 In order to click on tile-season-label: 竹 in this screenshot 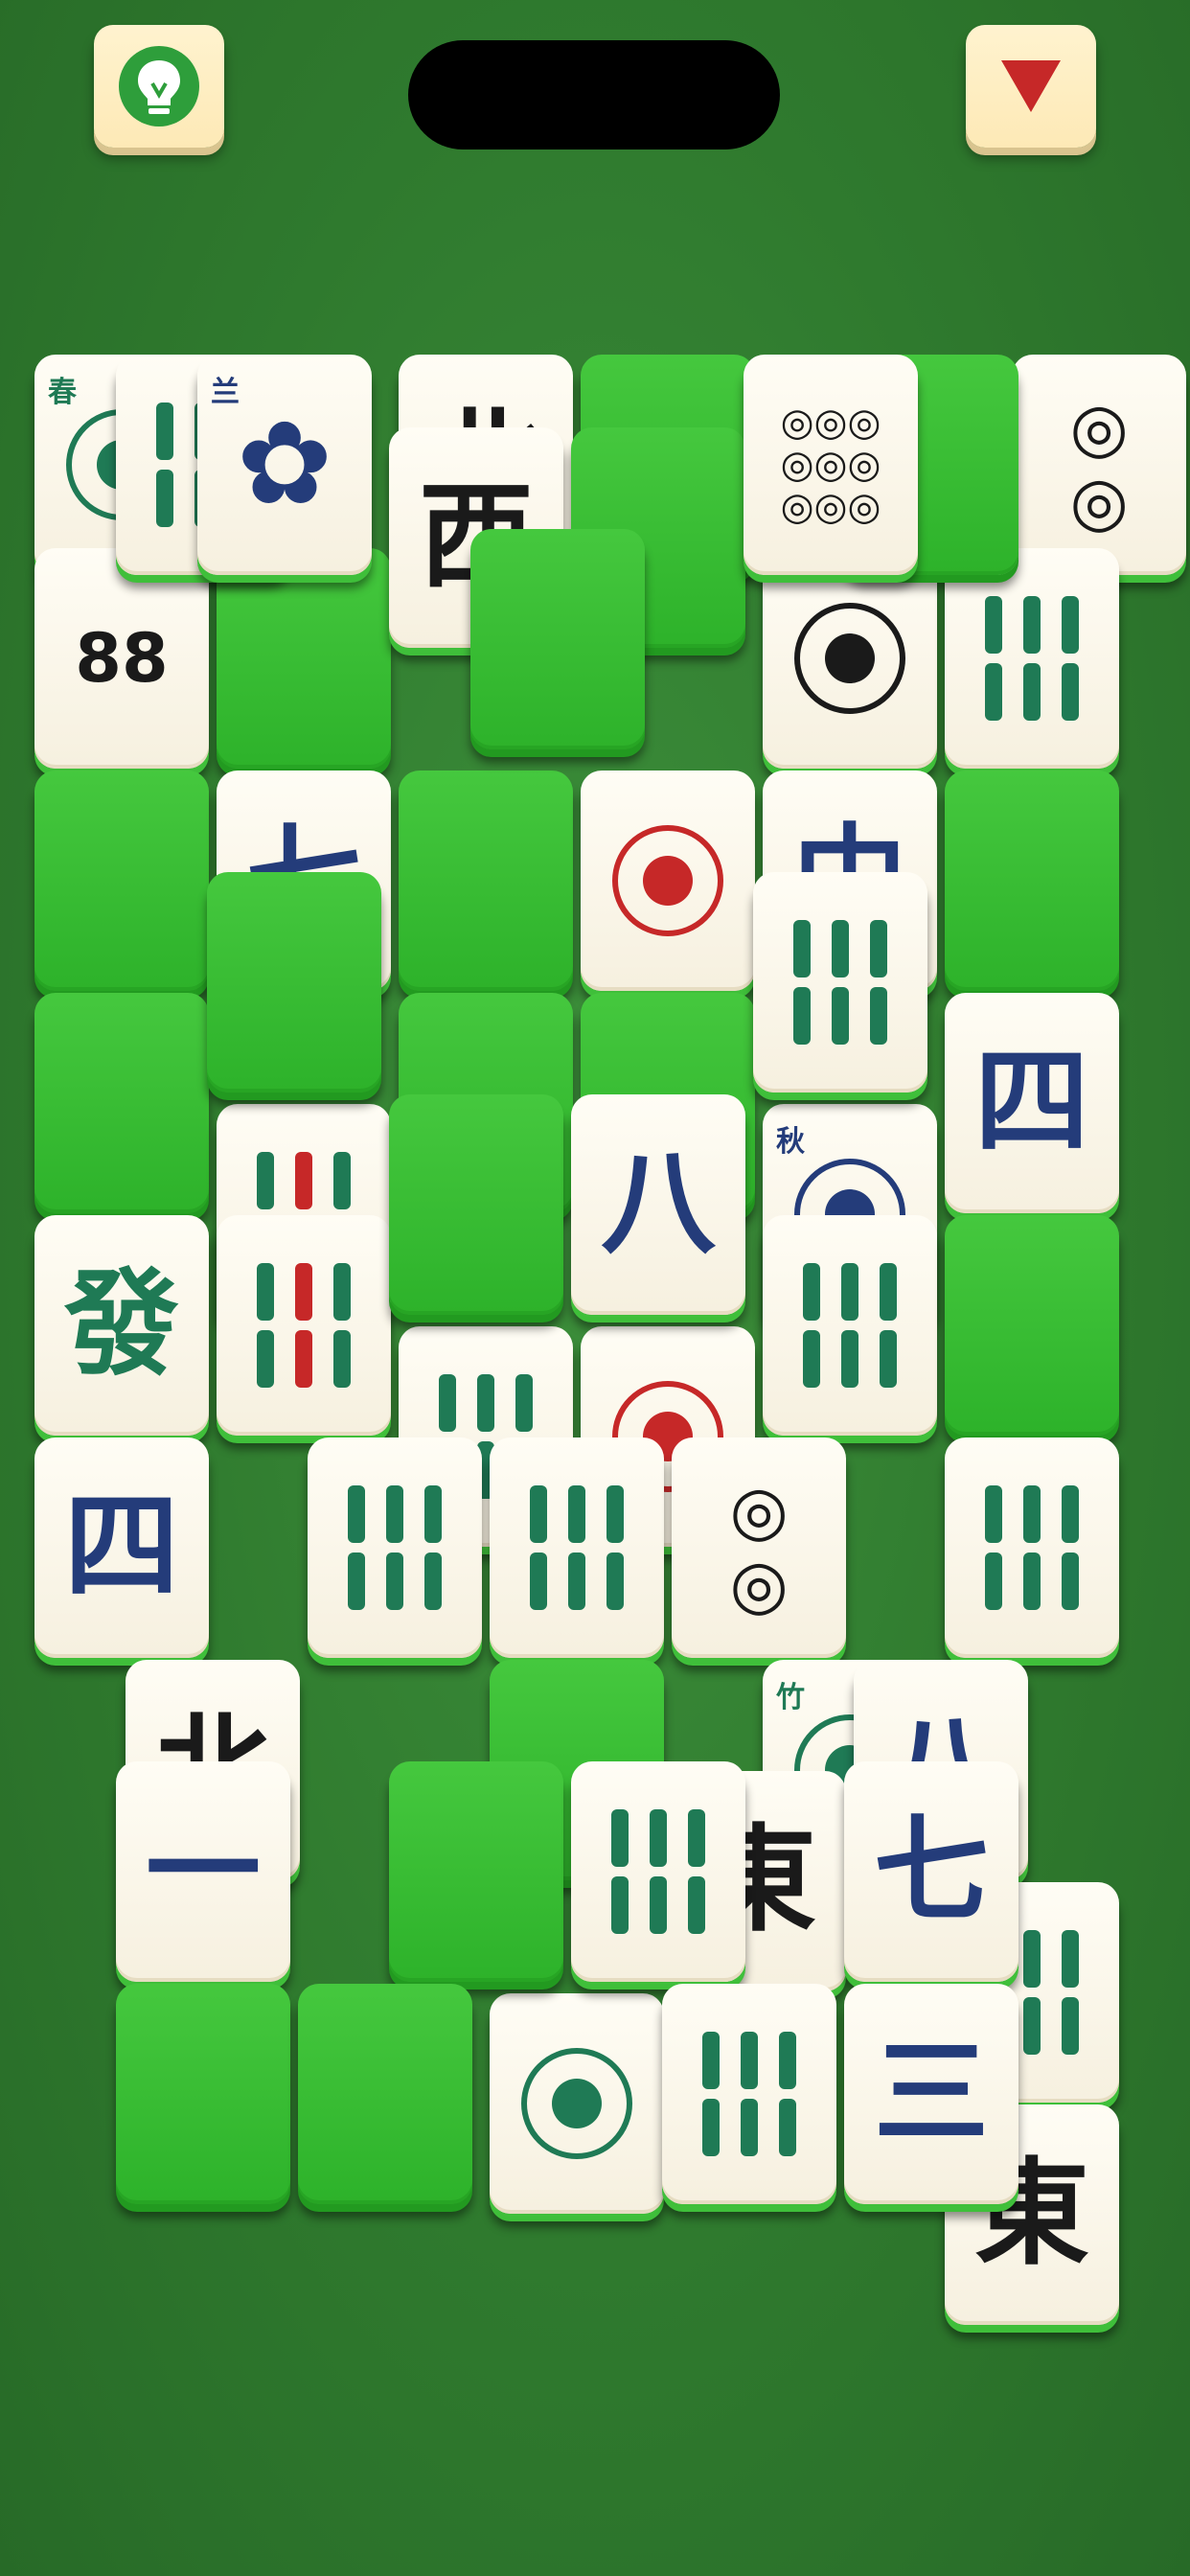, I will do `click(791, 1697)`.